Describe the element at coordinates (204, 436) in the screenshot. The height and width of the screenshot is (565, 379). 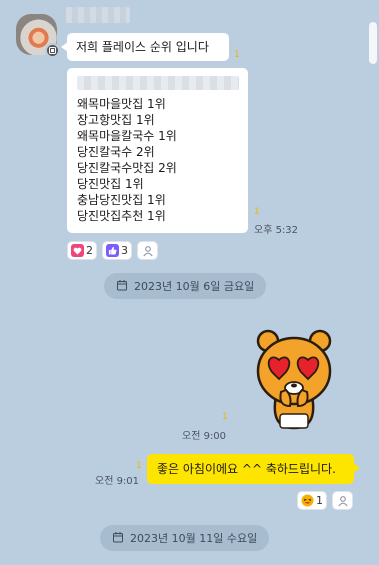
I see `message-time: 오전 9:00` at that location.